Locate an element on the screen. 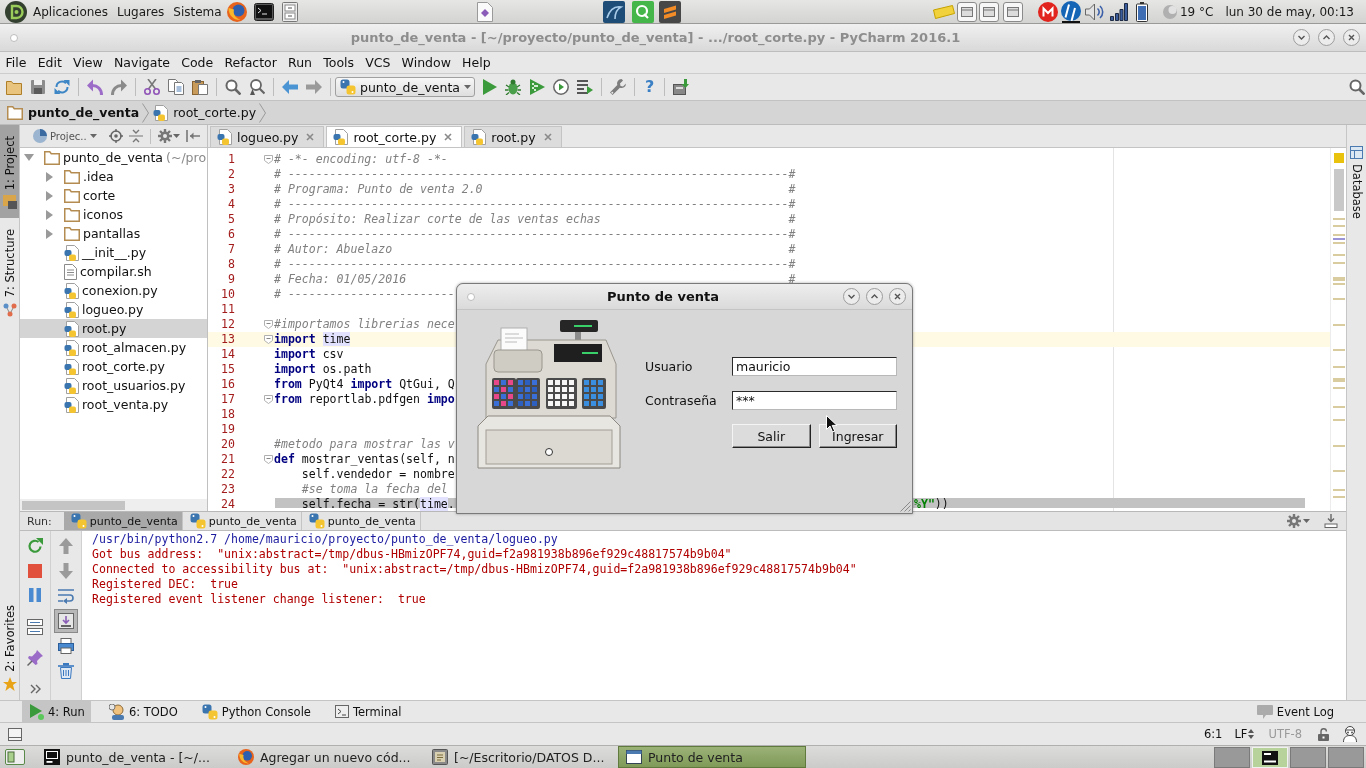 The height and width of the screenshot is (768, 1366). line-number: 20 is located at coordinates (228, 444).